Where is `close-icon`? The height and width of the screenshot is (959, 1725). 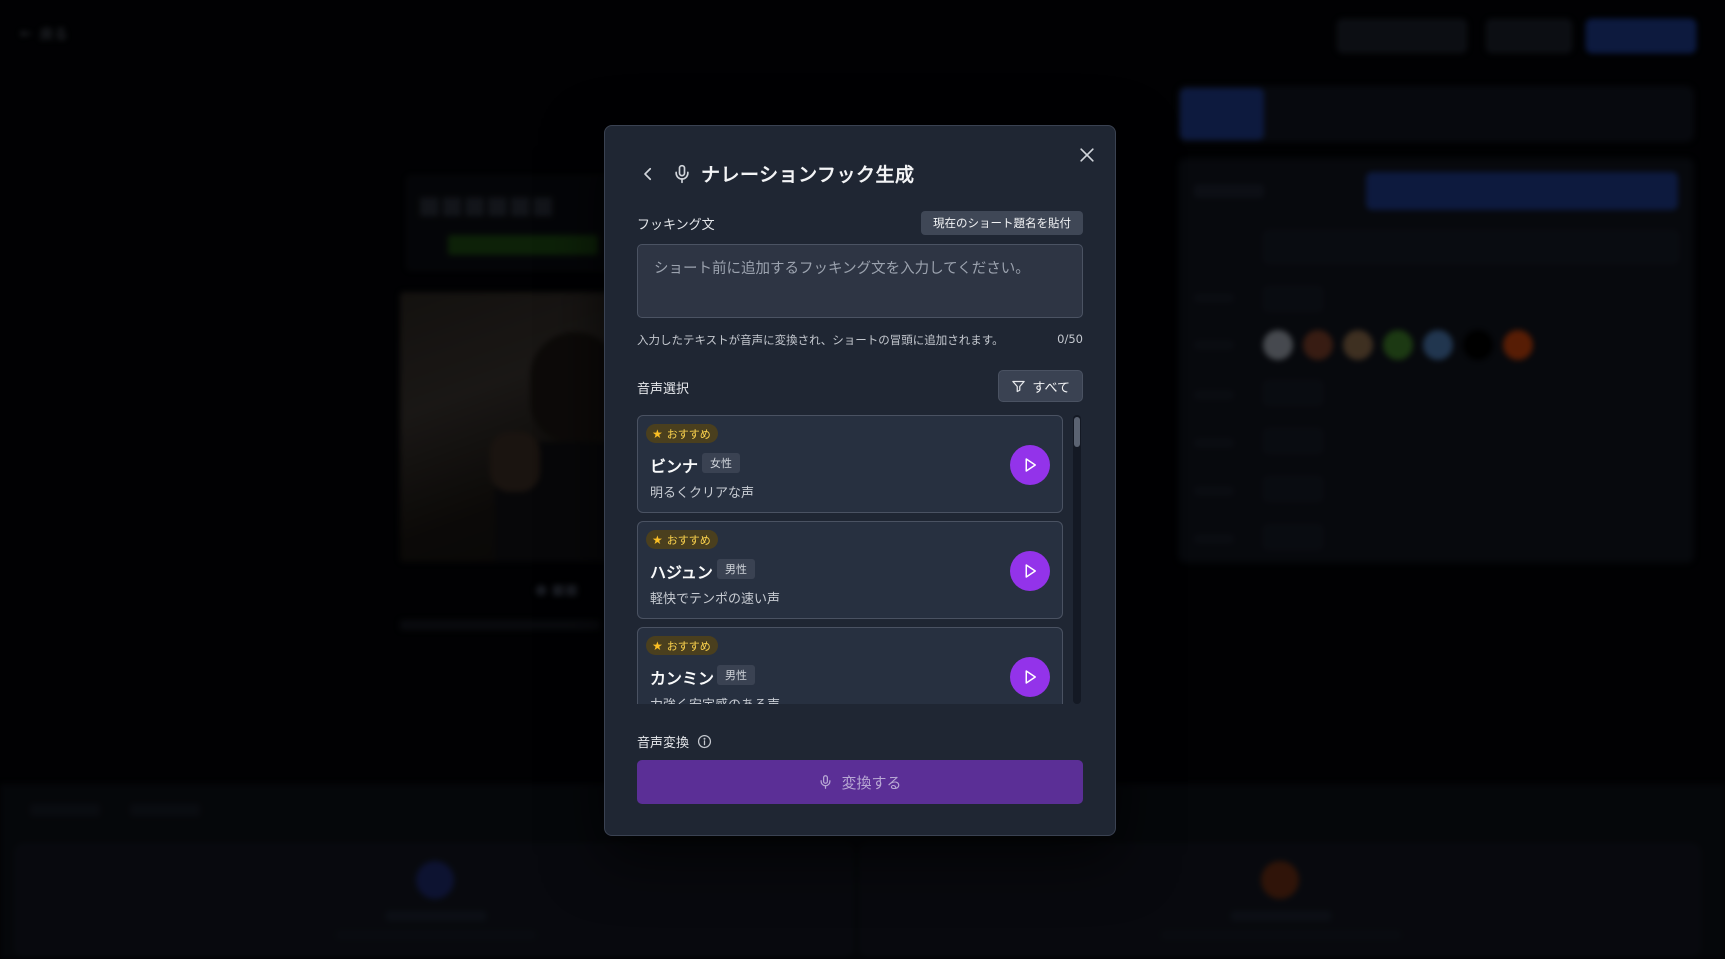
close-icon is located at coordinates (1087, 155).